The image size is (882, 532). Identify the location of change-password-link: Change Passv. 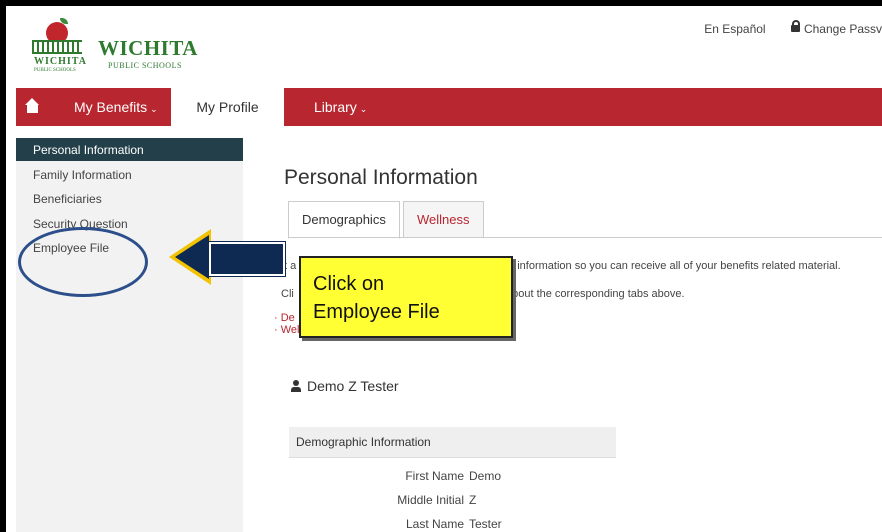
(836, 28).